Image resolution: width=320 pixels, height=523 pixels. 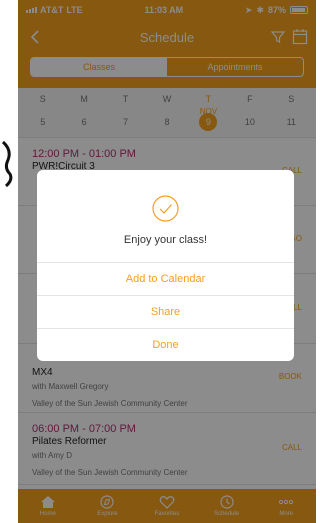 What do you see at coordinates (165, 278) in the screenshot?
I see `add-to-calendar-button: Add to Calendar` at bounding box center [165, 278].